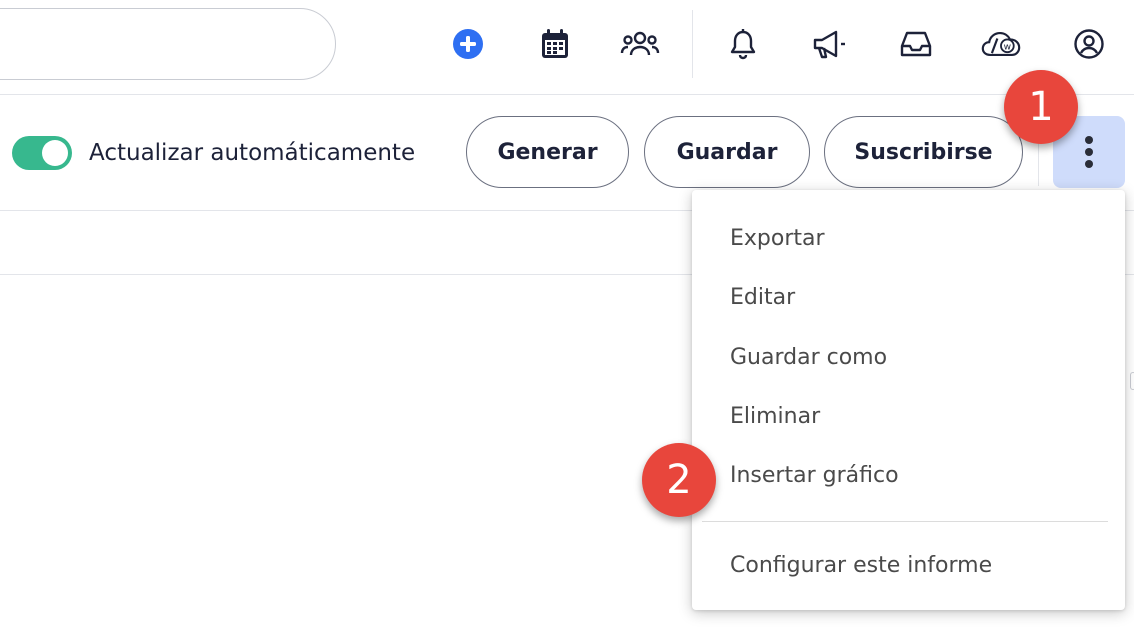 The width and height of the screenshot is (1134, 630). What do you see at coordinates (916, 44) in the screenshot?
I see `inbox-icon` at bounding box center [916, 44].